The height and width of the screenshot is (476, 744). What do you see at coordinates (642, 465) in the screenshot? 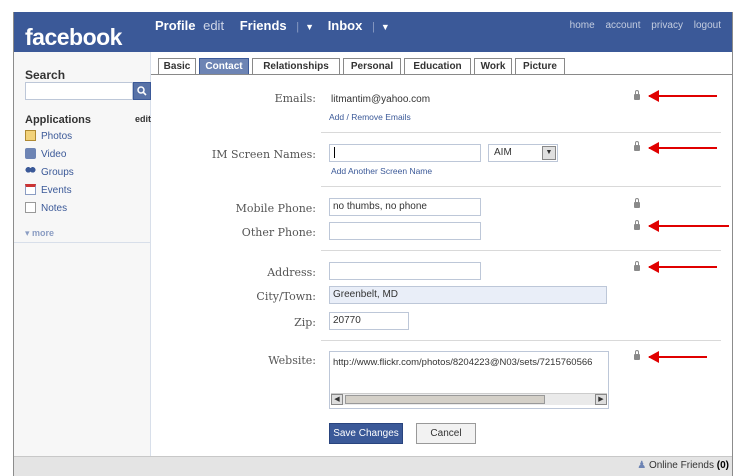
I see `friends-icon: ♟` at bounding box center [642, 465].